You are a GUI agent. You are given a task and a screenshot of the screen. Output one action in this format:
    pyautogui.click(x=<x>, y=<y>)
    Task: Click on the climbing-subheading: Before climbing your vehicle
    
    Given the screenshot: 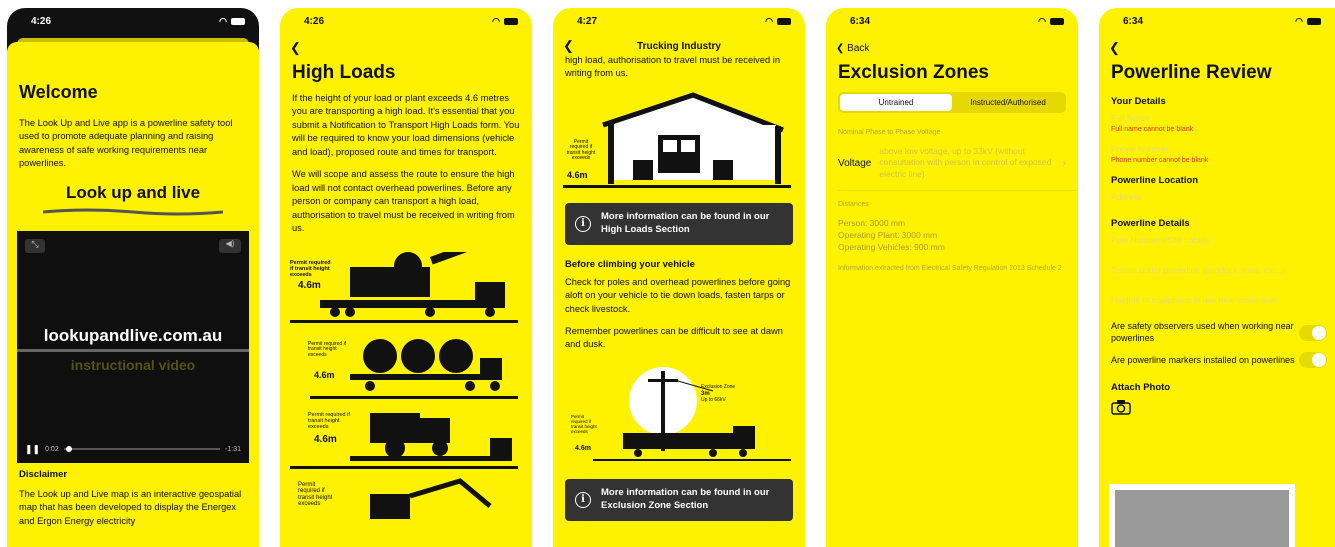 What is the action you would take?
    pyautogui.click(x=630, y=264)
    